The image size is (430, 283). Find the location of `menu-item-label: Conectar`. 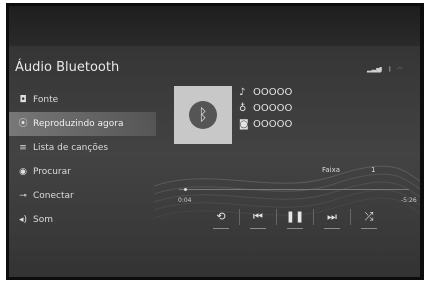

menu-item-label: Conectar is located at coordinates (53, 196).